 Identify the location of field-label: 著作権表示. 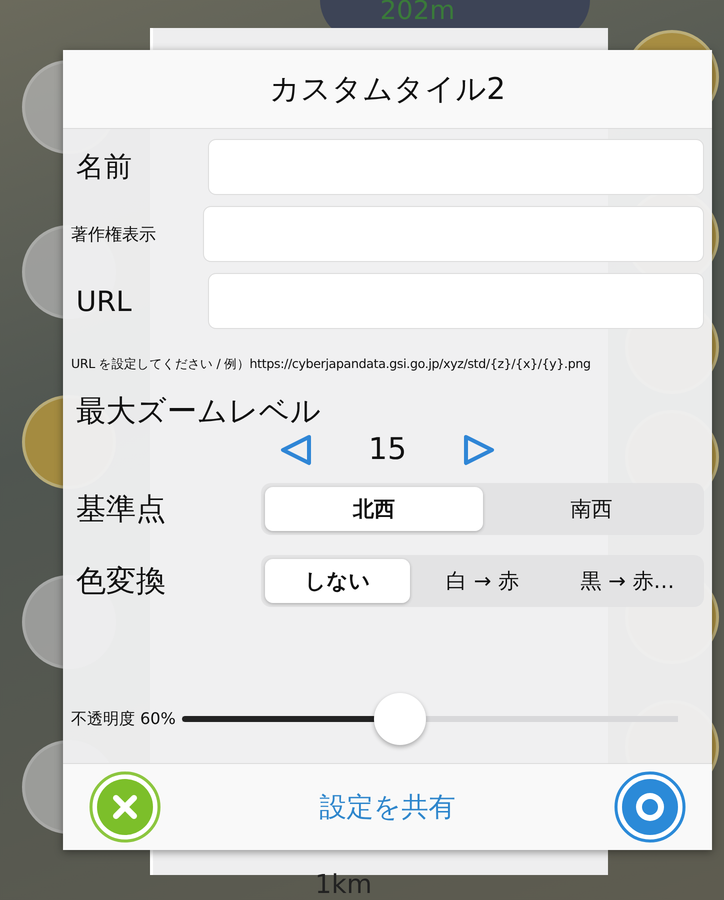
(114, 235).